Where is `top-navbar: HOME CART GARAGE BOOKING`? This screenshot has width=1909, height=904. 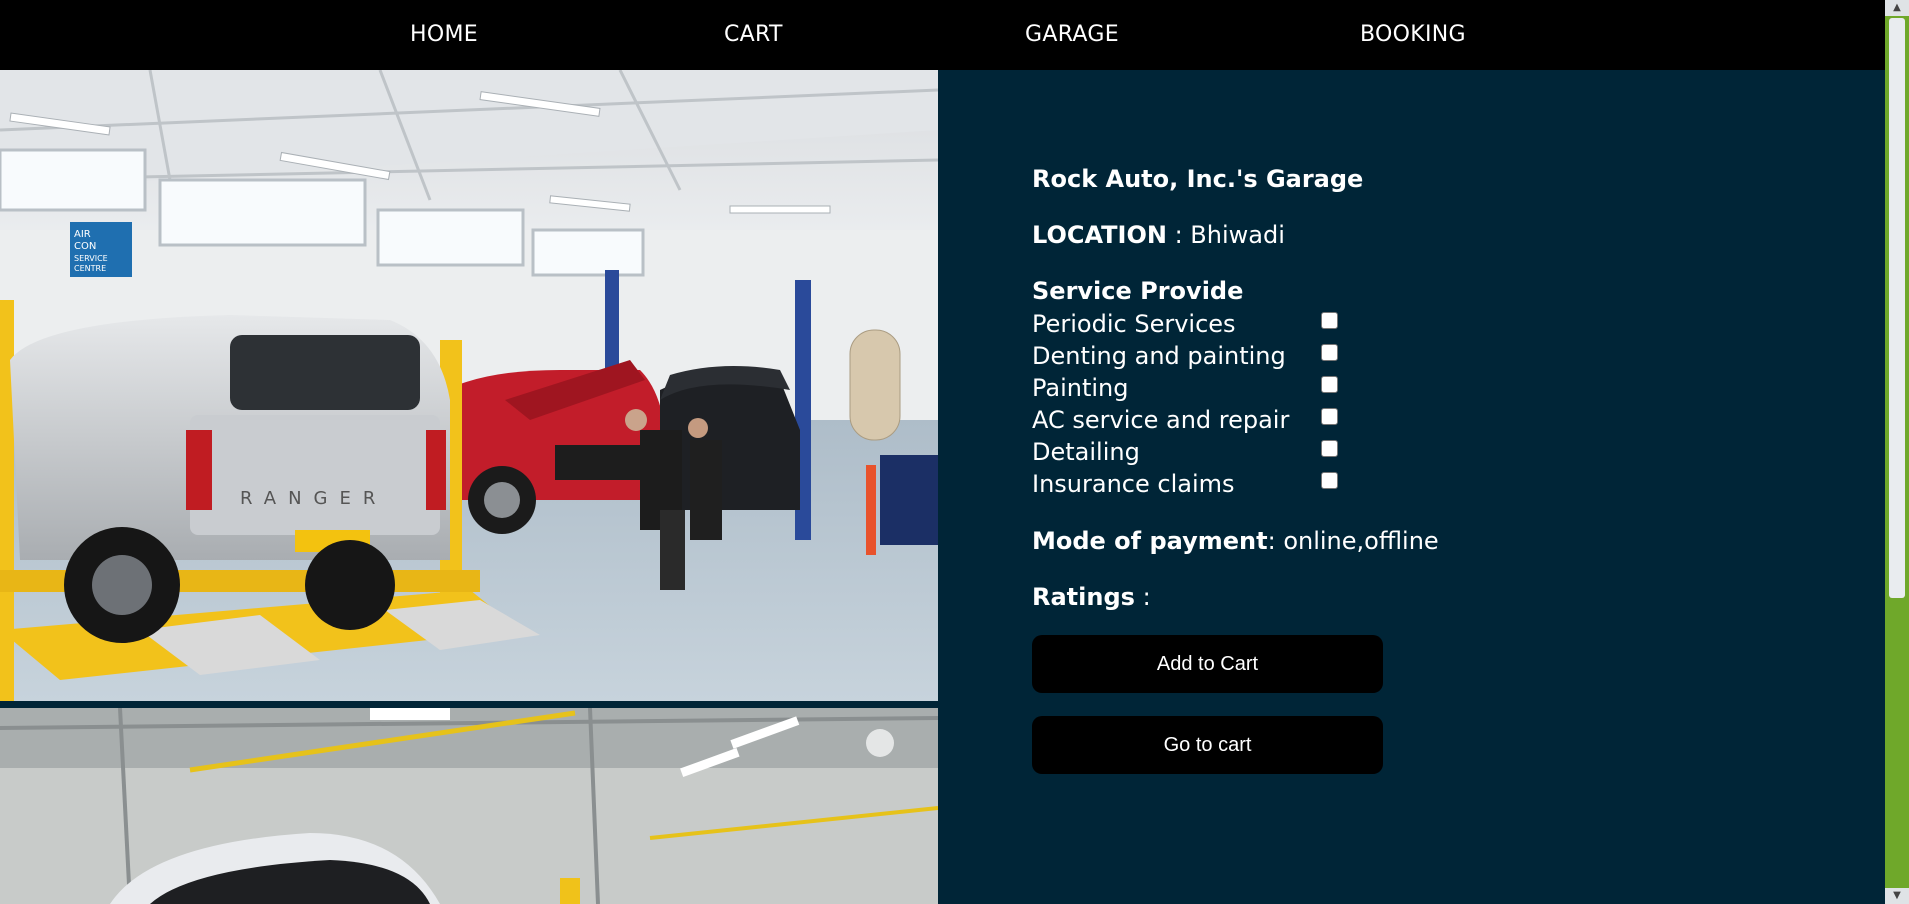 top-navbar: HOME CART GARAGE BOOKING is located at coordinates (942, 35).